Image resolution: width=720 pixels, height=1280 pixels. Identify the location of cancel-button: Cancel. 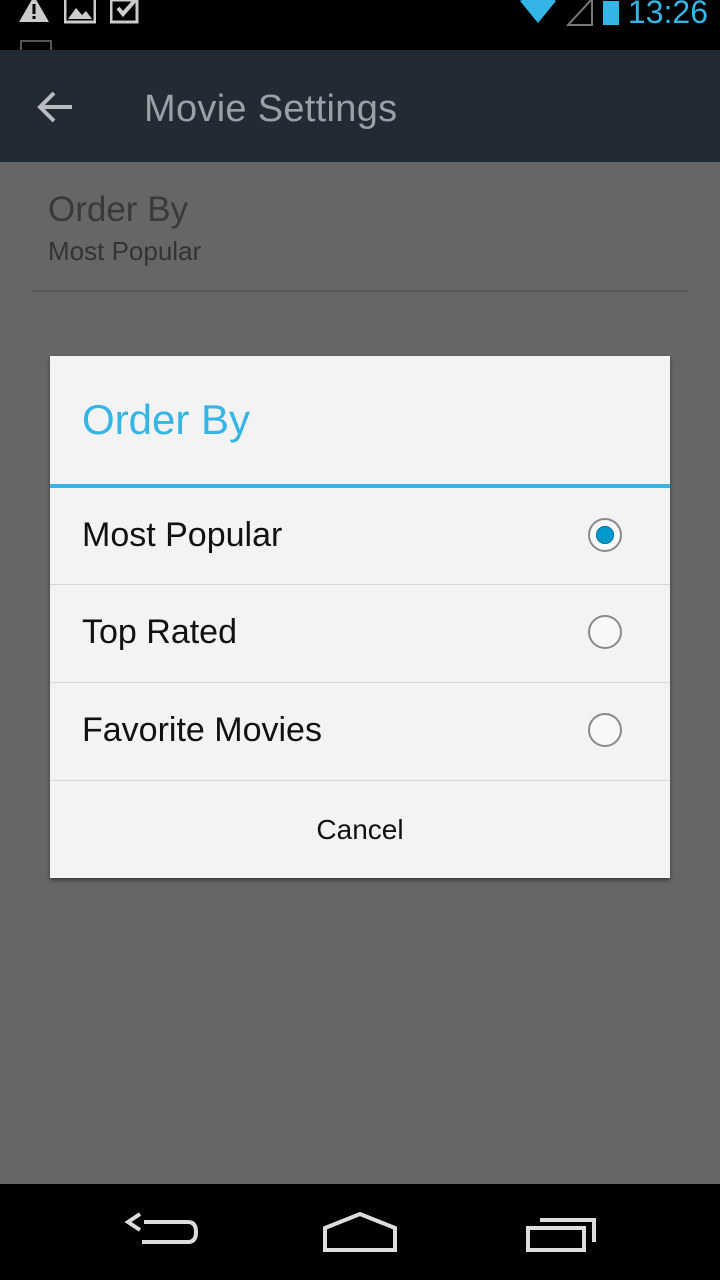
(360, 830).